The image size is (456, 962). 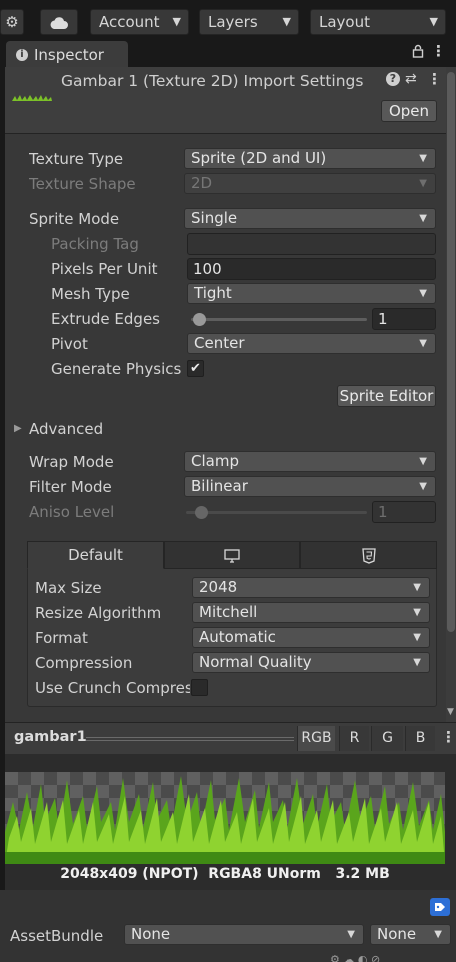 What do you see at coordinates (219, 343) in the screenshot?
I see `pivot-value: Center` at bounding box center [219, 343].